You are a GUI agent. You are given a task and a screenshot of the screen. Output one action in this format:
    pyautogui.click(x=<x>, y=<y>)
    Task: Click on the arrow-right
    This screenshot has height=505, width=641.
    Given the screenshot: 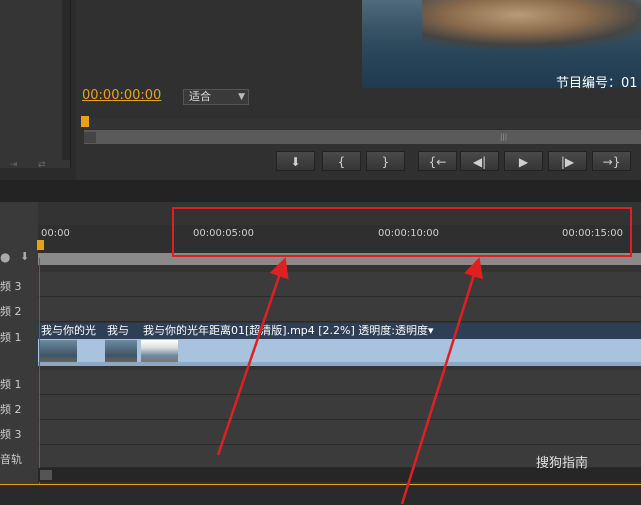 What is the action you would take?
    pyautogui.click(x=442, y=380)
    